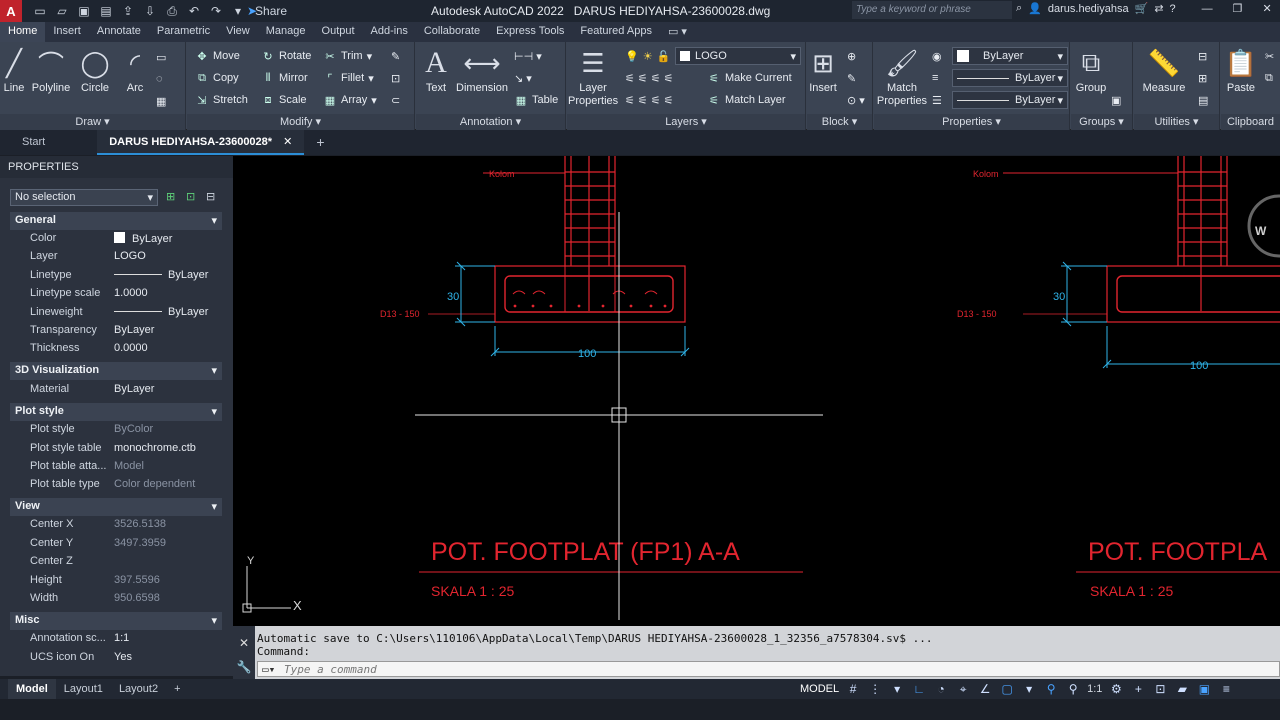  What do you see at coordinates (530, 32) in the screenshot?
I see `tab-express-tools: Express Tools` at bounding box center [530, 32].